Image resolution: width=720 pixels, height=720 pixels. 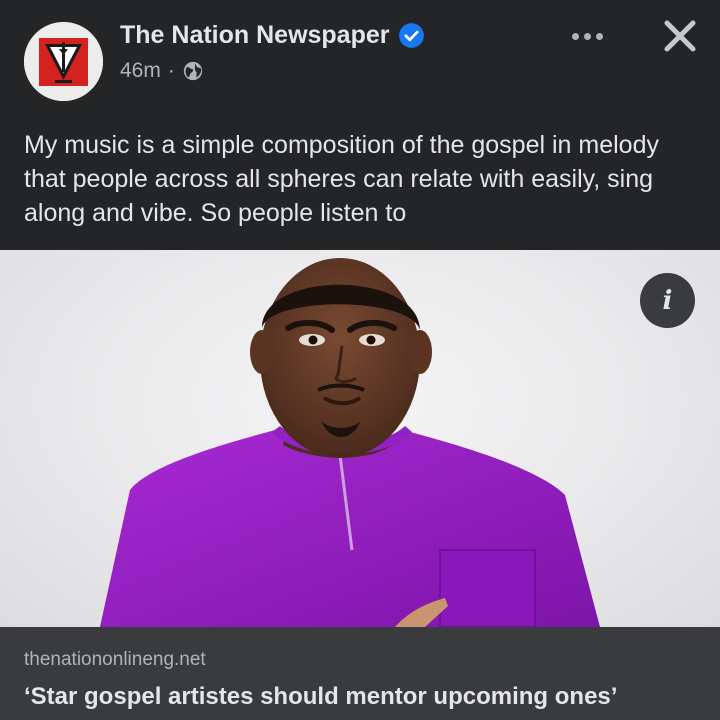 I want to click on more-options-button, so click(x=587, y=36).